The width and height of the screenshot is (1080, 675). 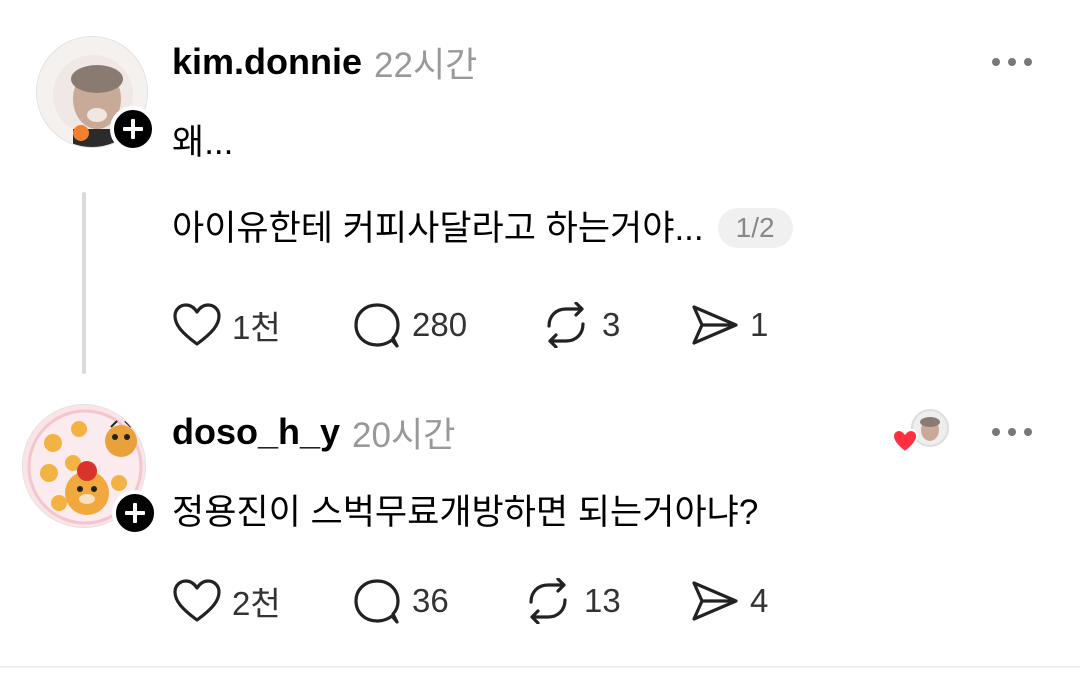 What do you see at coordinates (430, 600) in the screenshot?
I see `comment-count: 36` at bounding box center [430, 600].